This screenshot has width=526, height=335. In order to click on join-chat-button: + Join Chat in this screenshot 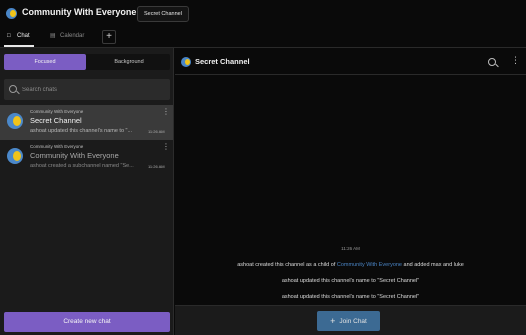, I will do `click(348, 321)`.